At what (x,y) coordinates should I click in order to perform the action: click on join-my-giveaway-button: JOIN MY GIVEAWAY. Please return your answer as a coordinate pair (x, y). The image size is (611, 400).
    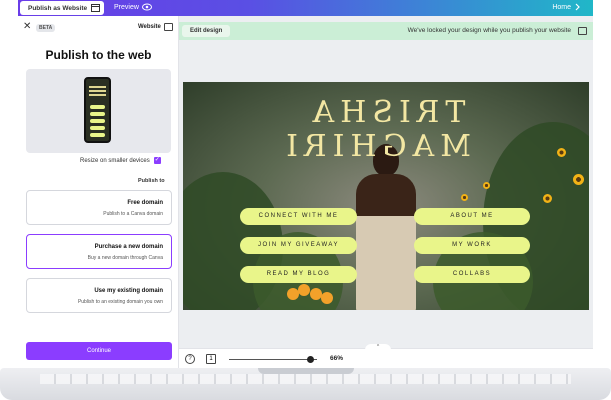
    Looking at the image, I should click on (298, 245).